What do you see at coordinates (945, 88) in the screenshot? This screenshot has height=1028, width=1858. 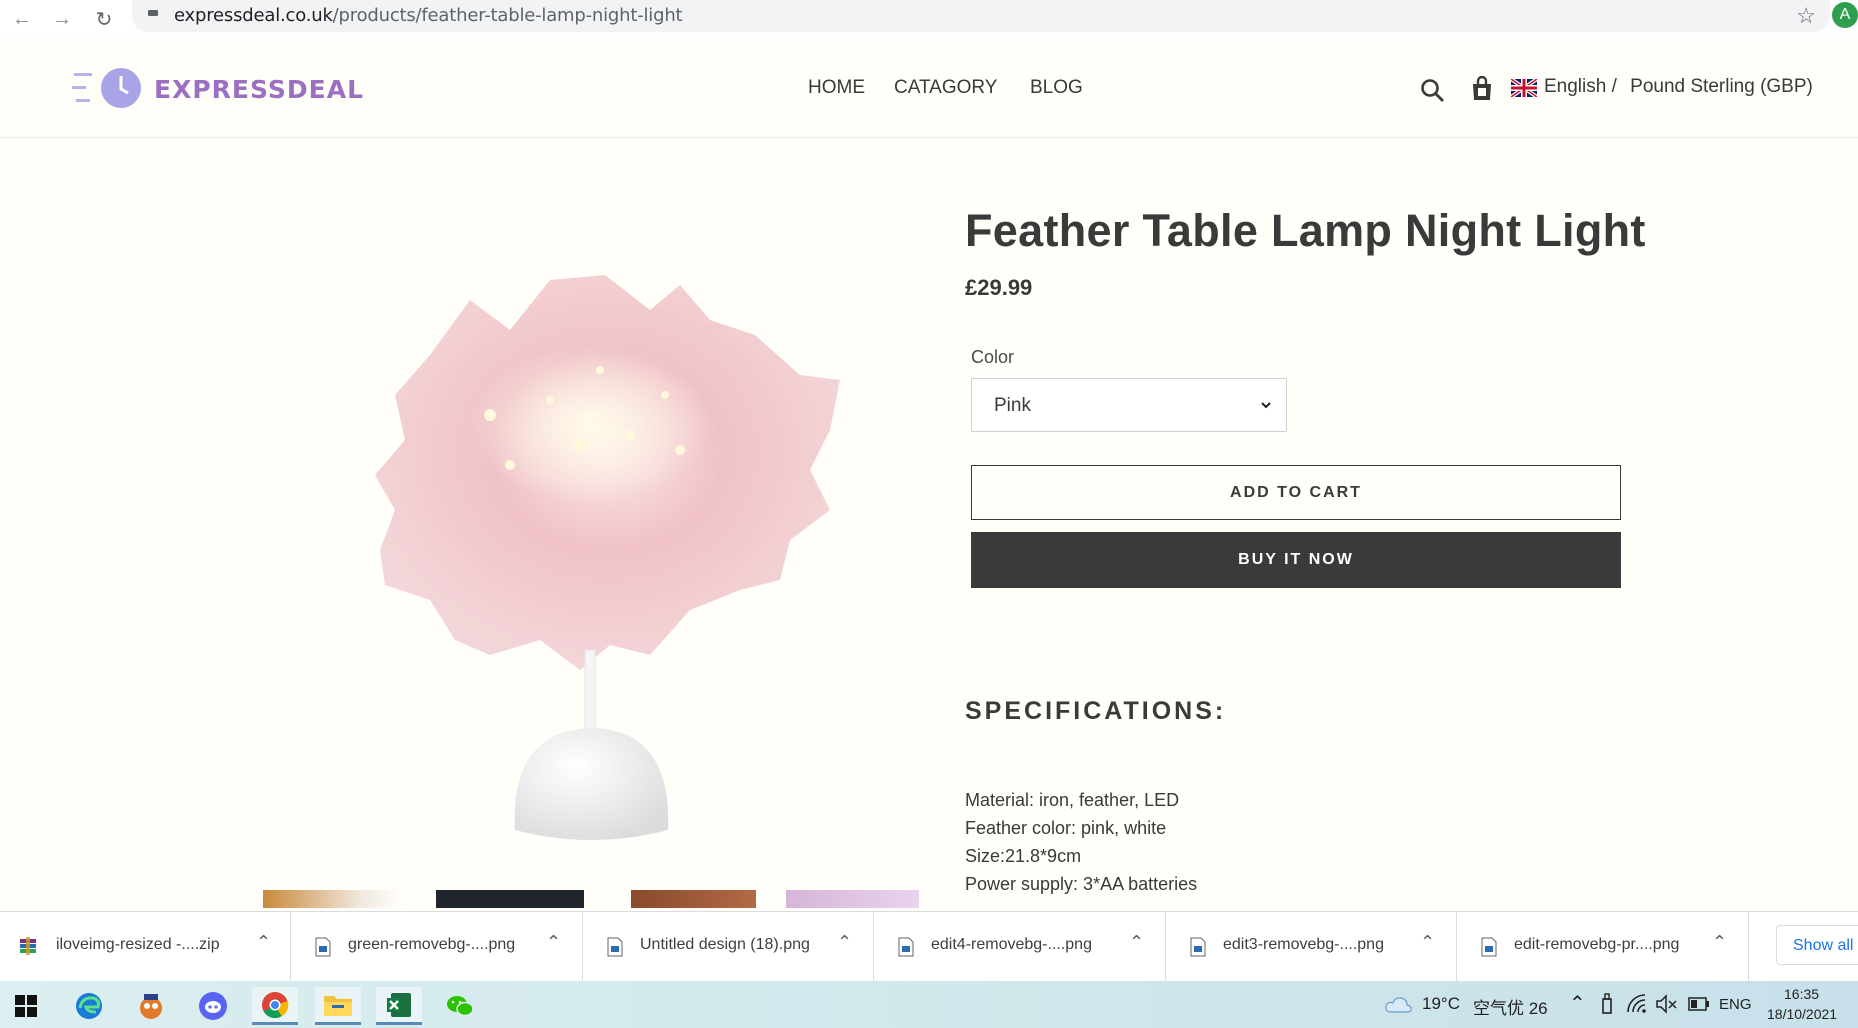 I see `nav-catagory: CATAGORY` at bounding box center [945, 88].